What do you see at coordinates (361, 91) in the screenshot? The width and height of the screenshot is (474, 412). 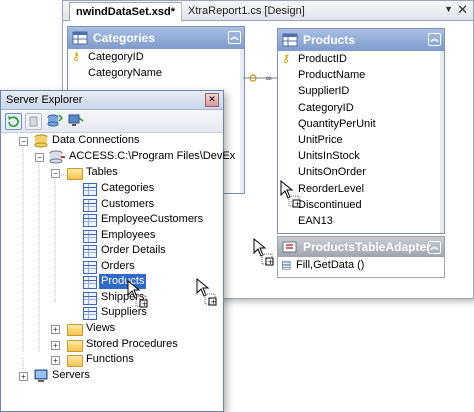 I see `products-field: SupplierID` at bounding box center [361, 91].